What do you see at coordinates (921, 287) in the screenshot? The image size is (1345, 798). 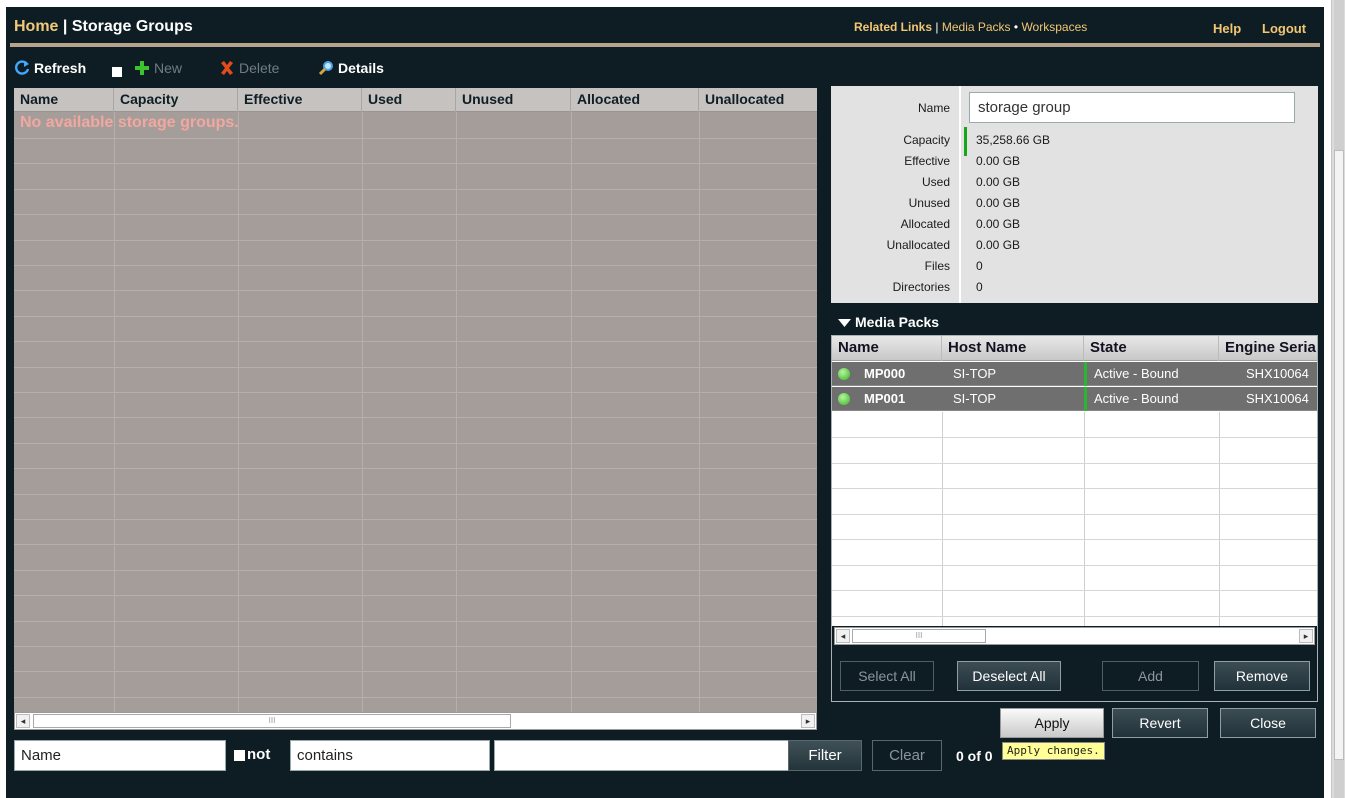 I see `directories-label: Directories` at bounding box center [921, 287].